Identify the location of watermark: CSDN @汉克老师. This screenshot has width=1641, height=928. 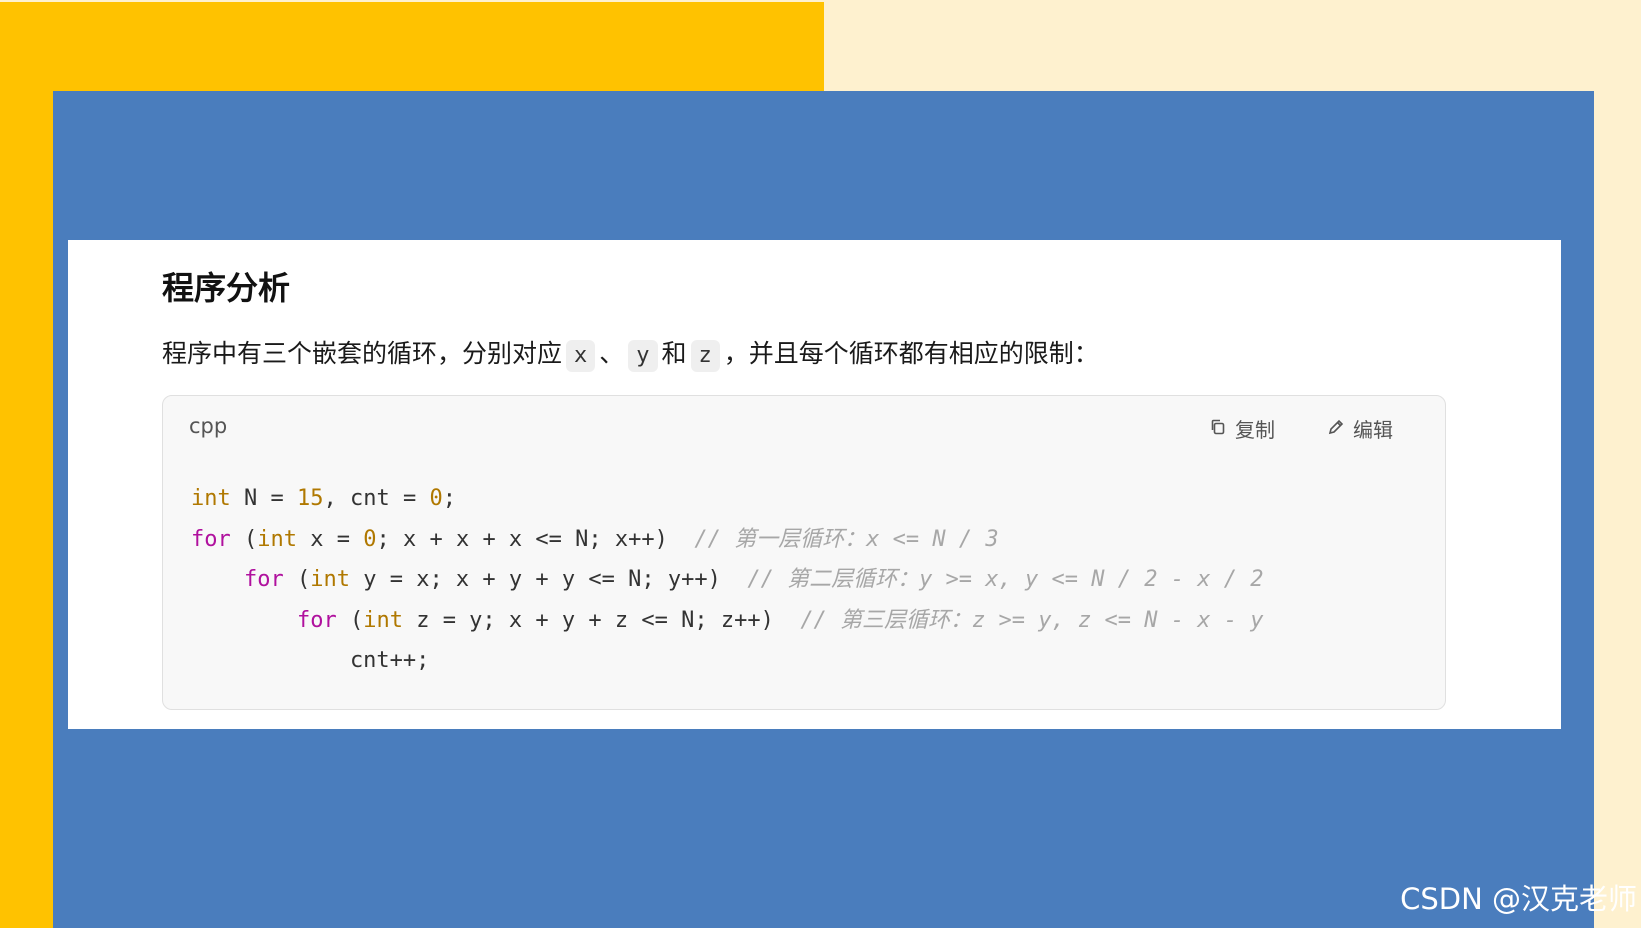
(1518, 899).